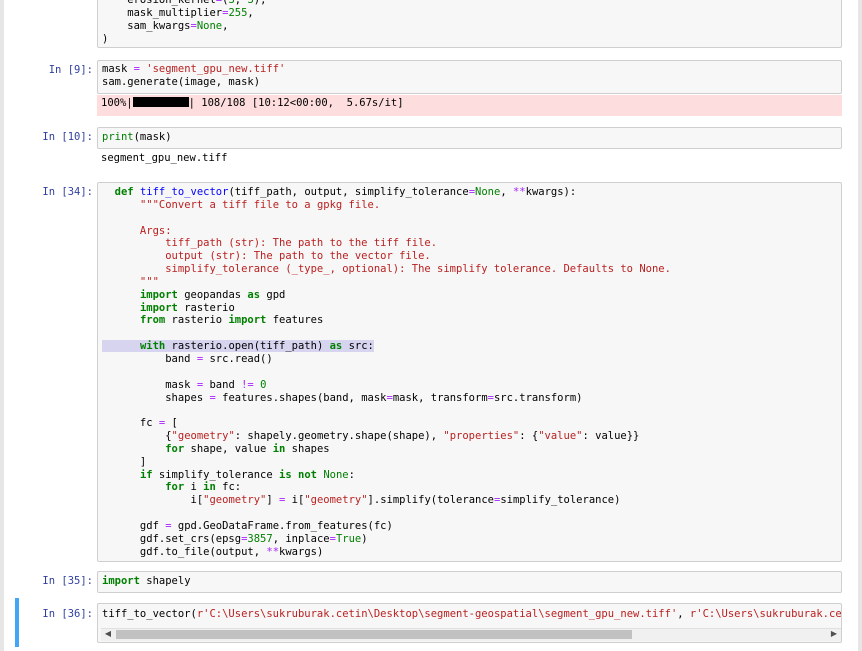  Describe the element at coordinates (164, 158) in the screenshot. I see `cell-output-10: segment_gpu_new.tiff` at that location.